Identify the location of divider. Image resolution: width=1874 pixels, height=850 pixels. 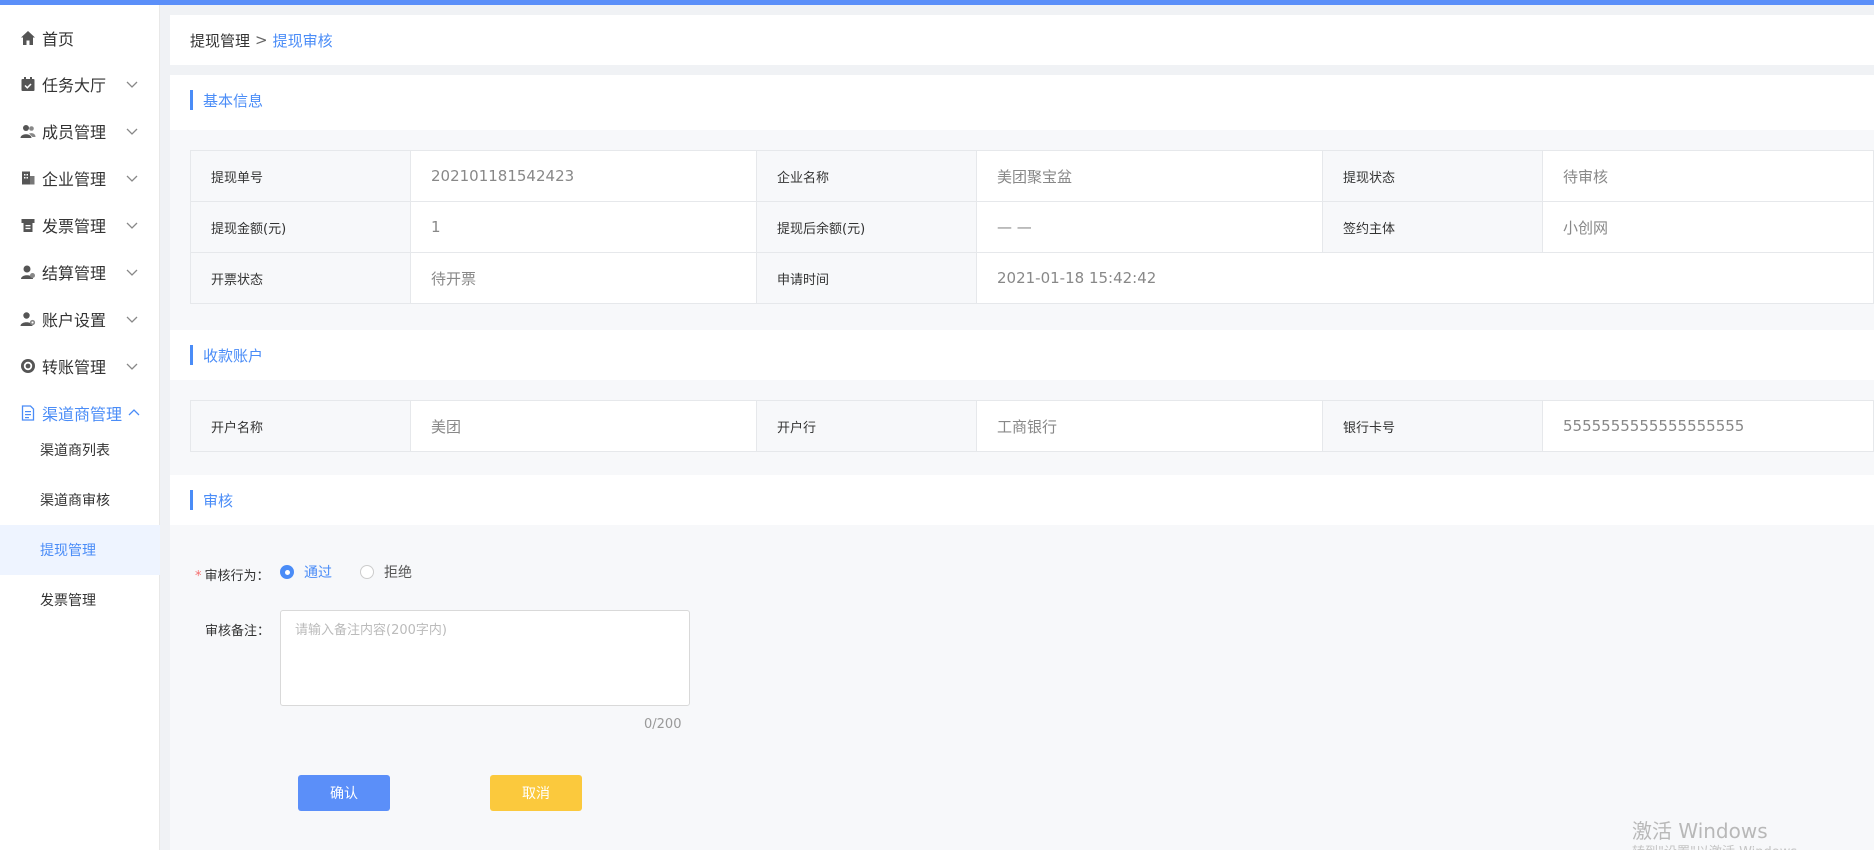
(1022, 70).